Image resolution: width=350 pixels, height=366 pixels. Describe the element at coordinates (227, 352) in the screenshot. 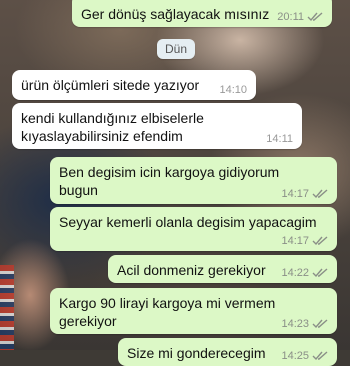

I see `message-bubble-outgoing: Size mi gonderecegim 14:25` at that location.